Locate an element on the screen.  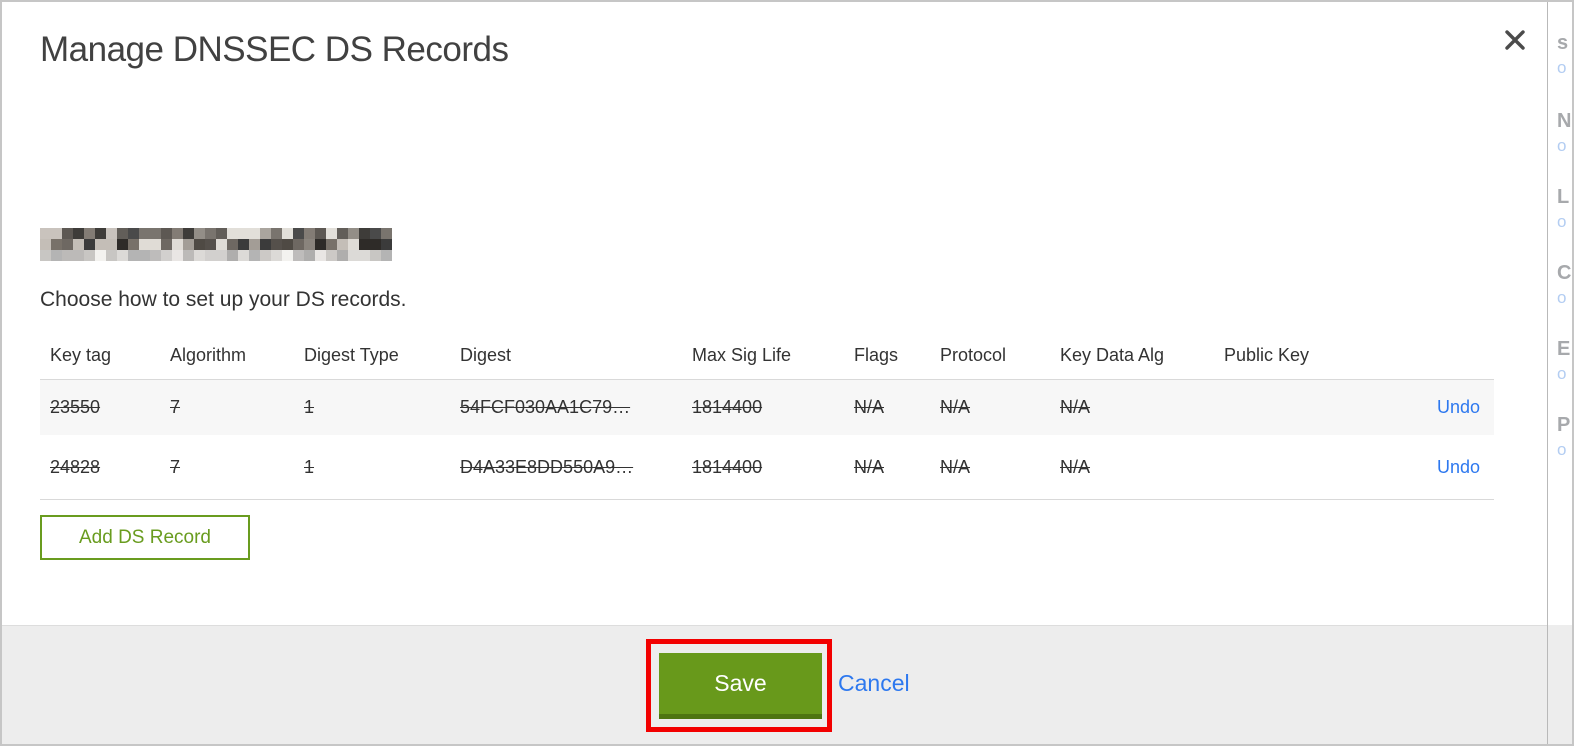
close-button is located at coordinates (1515, 41).